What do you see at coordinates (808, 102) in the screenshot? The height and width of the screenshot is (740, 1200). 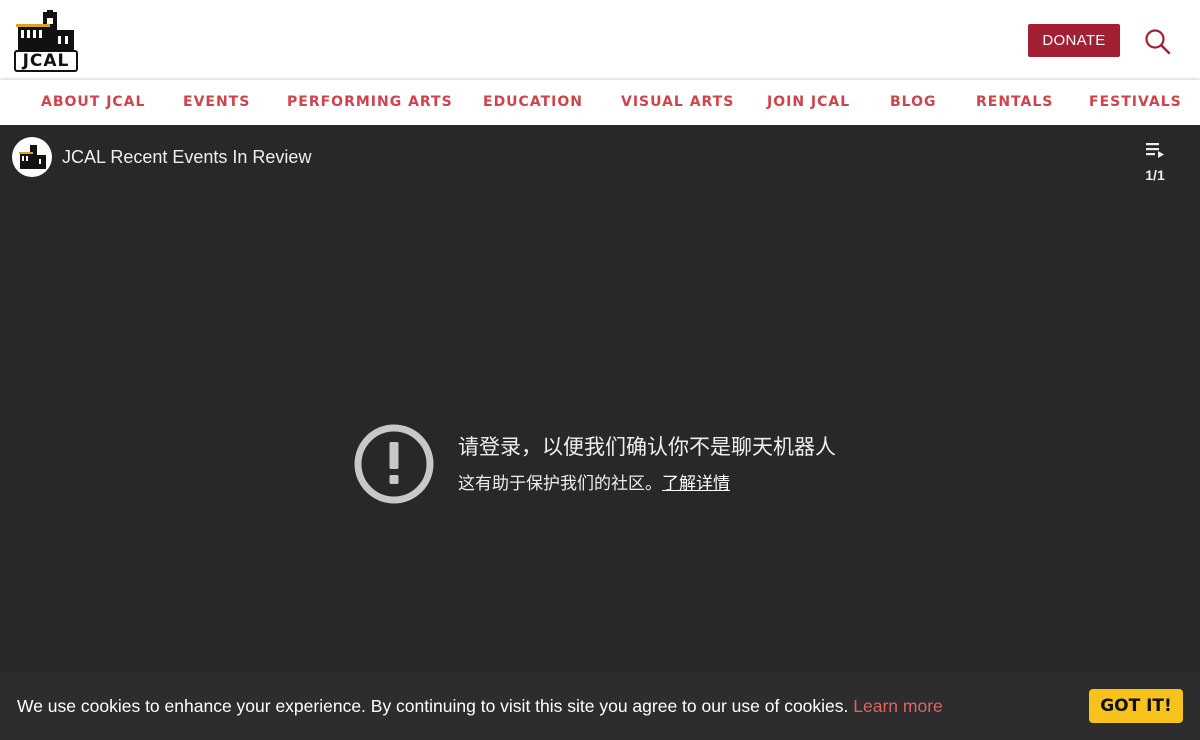 I see `nav-item-join-jcal: JOIN JCAL` at bounding box center [808, 102].